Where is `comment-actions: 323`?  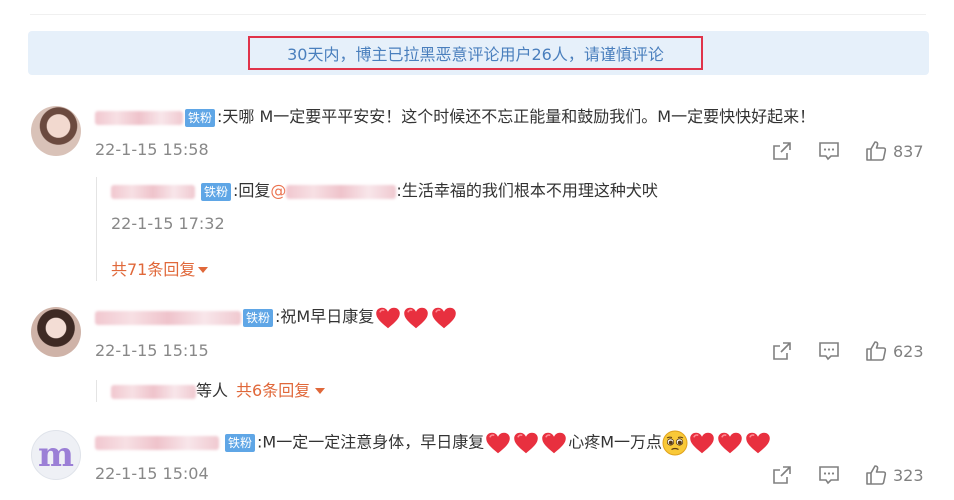 comment-actions: 323 is located at coordinates (847, 475).